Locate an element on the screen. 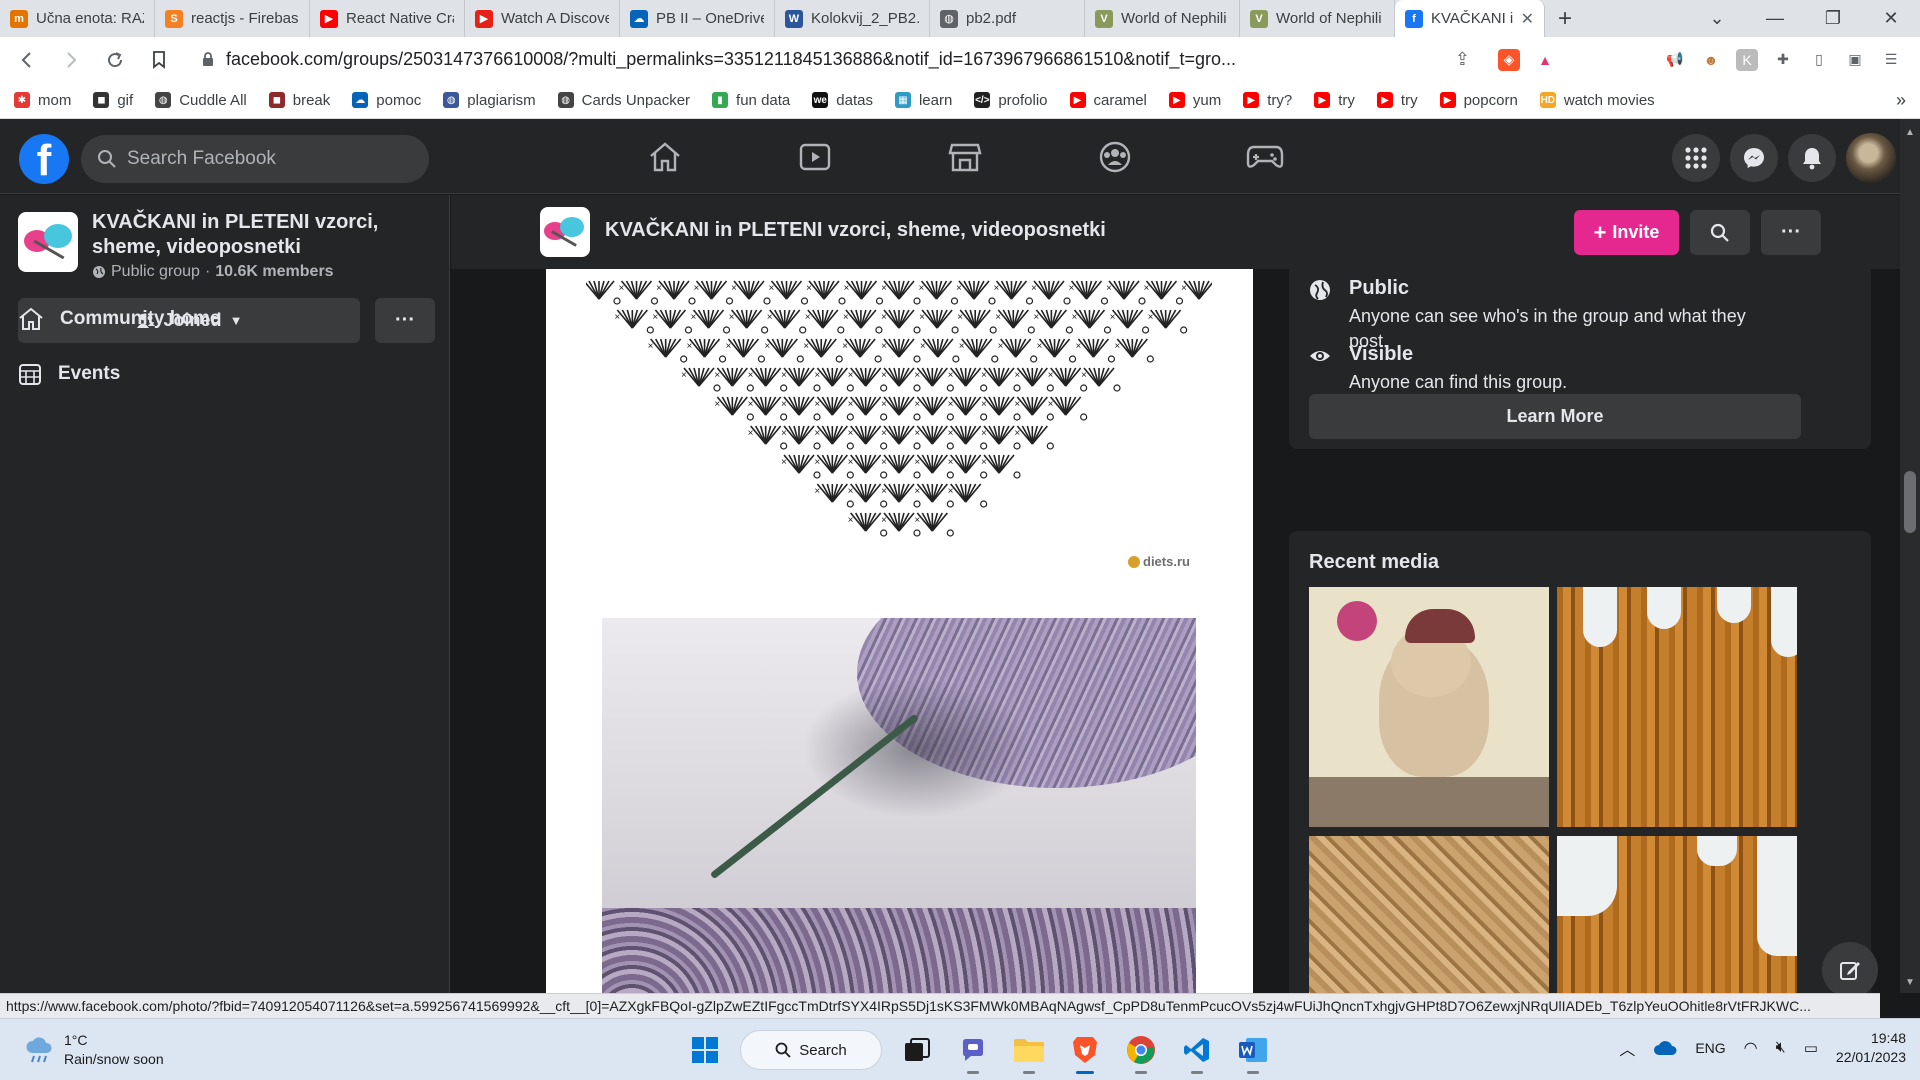 The width and height of the screenshot is (1920, 1080). group-bar-thumbnail is located at coordinates (565, 232).